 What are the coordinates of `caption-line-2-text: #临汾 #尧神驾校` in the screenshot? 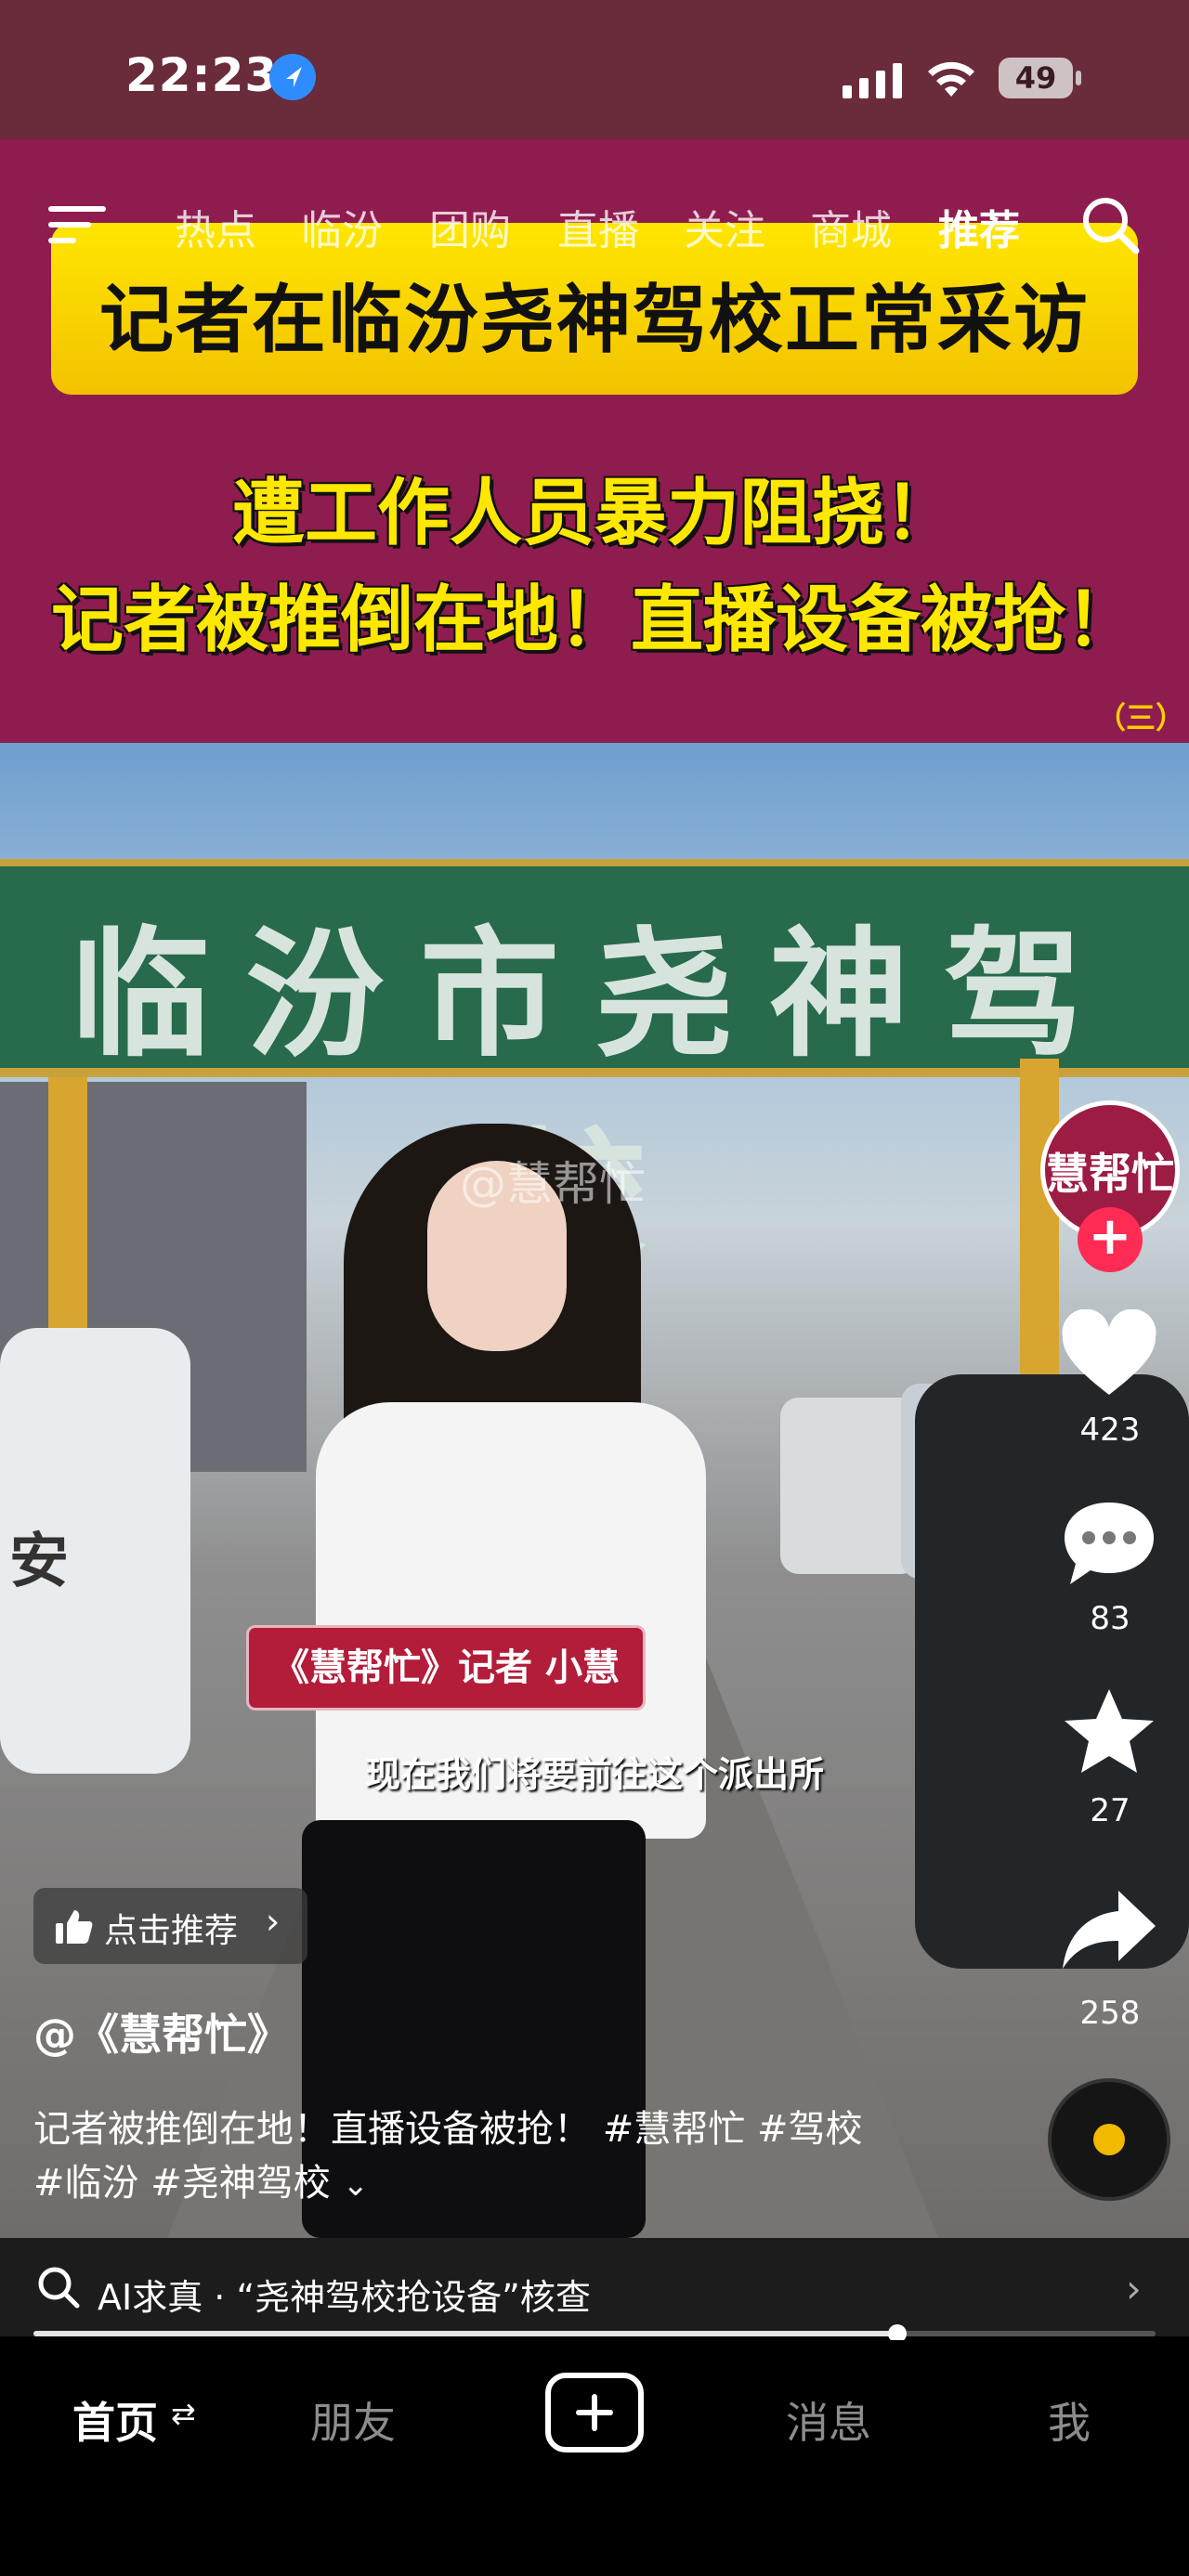 It's located at (182, 2183).